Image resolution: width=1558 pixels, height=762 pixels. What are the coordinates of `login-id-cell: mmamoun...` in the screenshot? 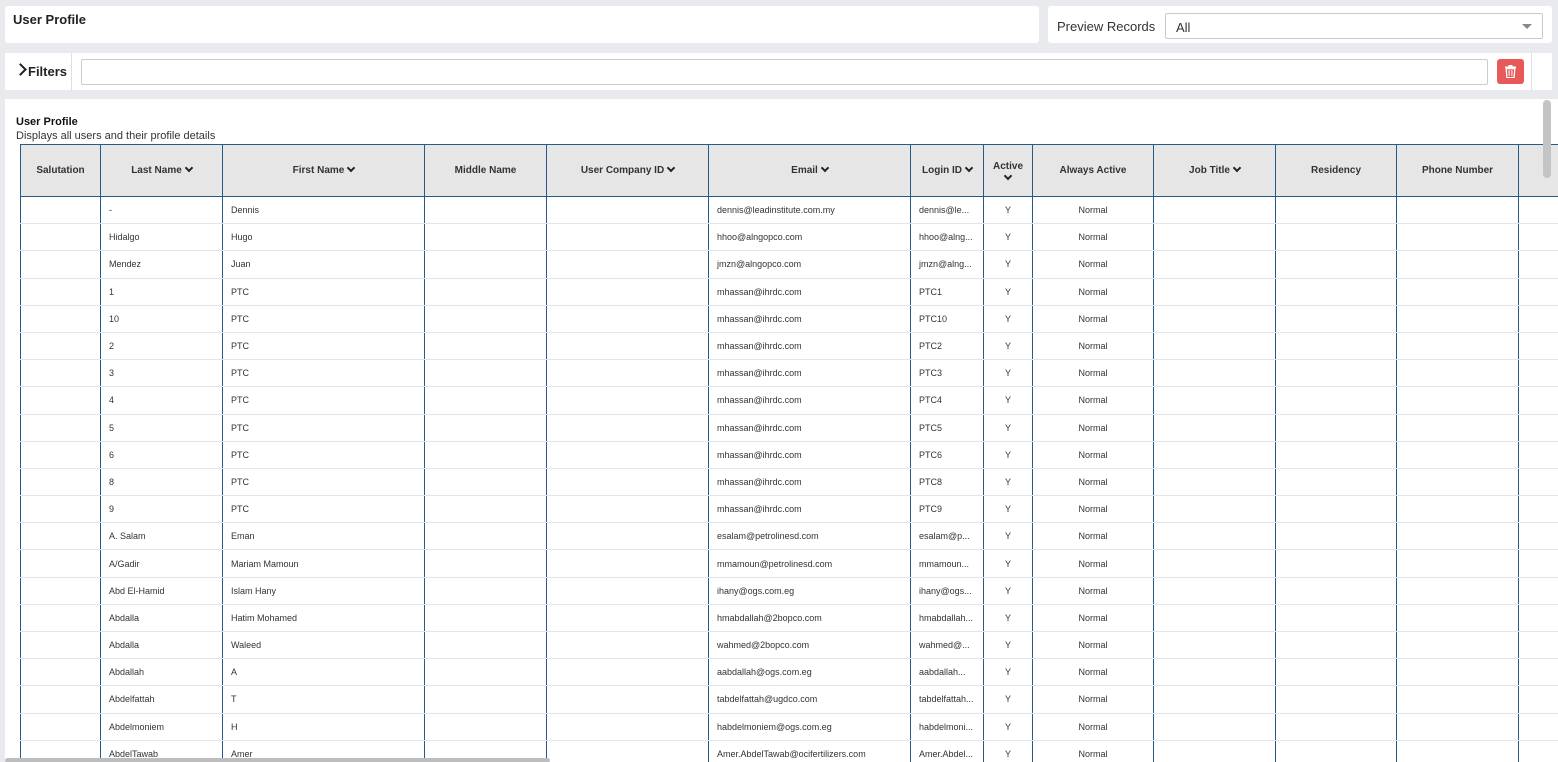 It's located at (947, 563).